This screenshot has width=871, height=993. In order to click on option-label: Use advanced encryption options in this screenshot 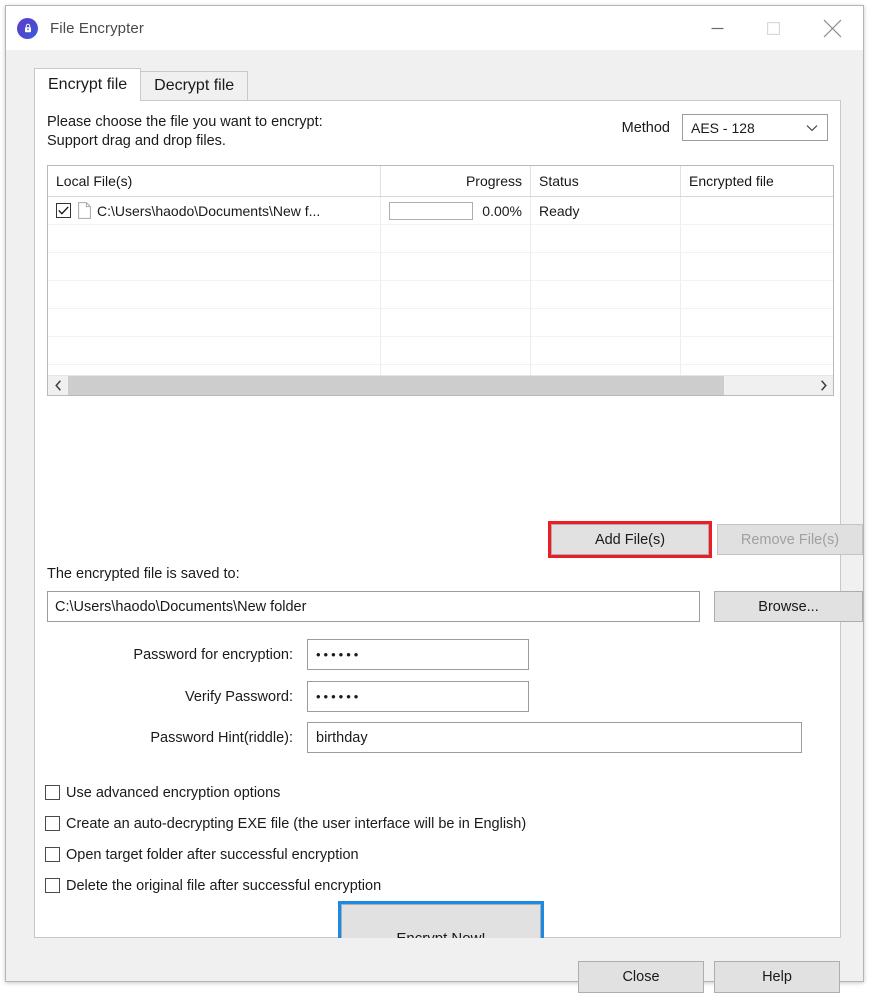, I will do `click(173, 792)`.